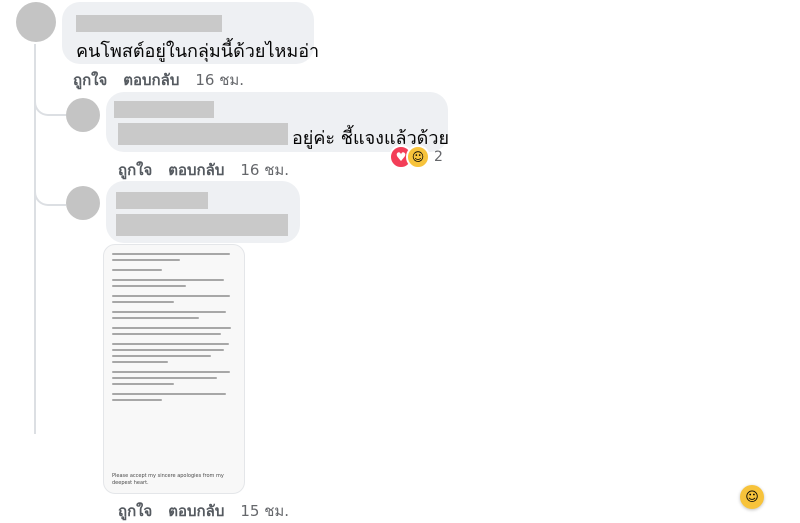  I want to click on reaction-summary: ♥ ☺ 2, so click(416, 157).